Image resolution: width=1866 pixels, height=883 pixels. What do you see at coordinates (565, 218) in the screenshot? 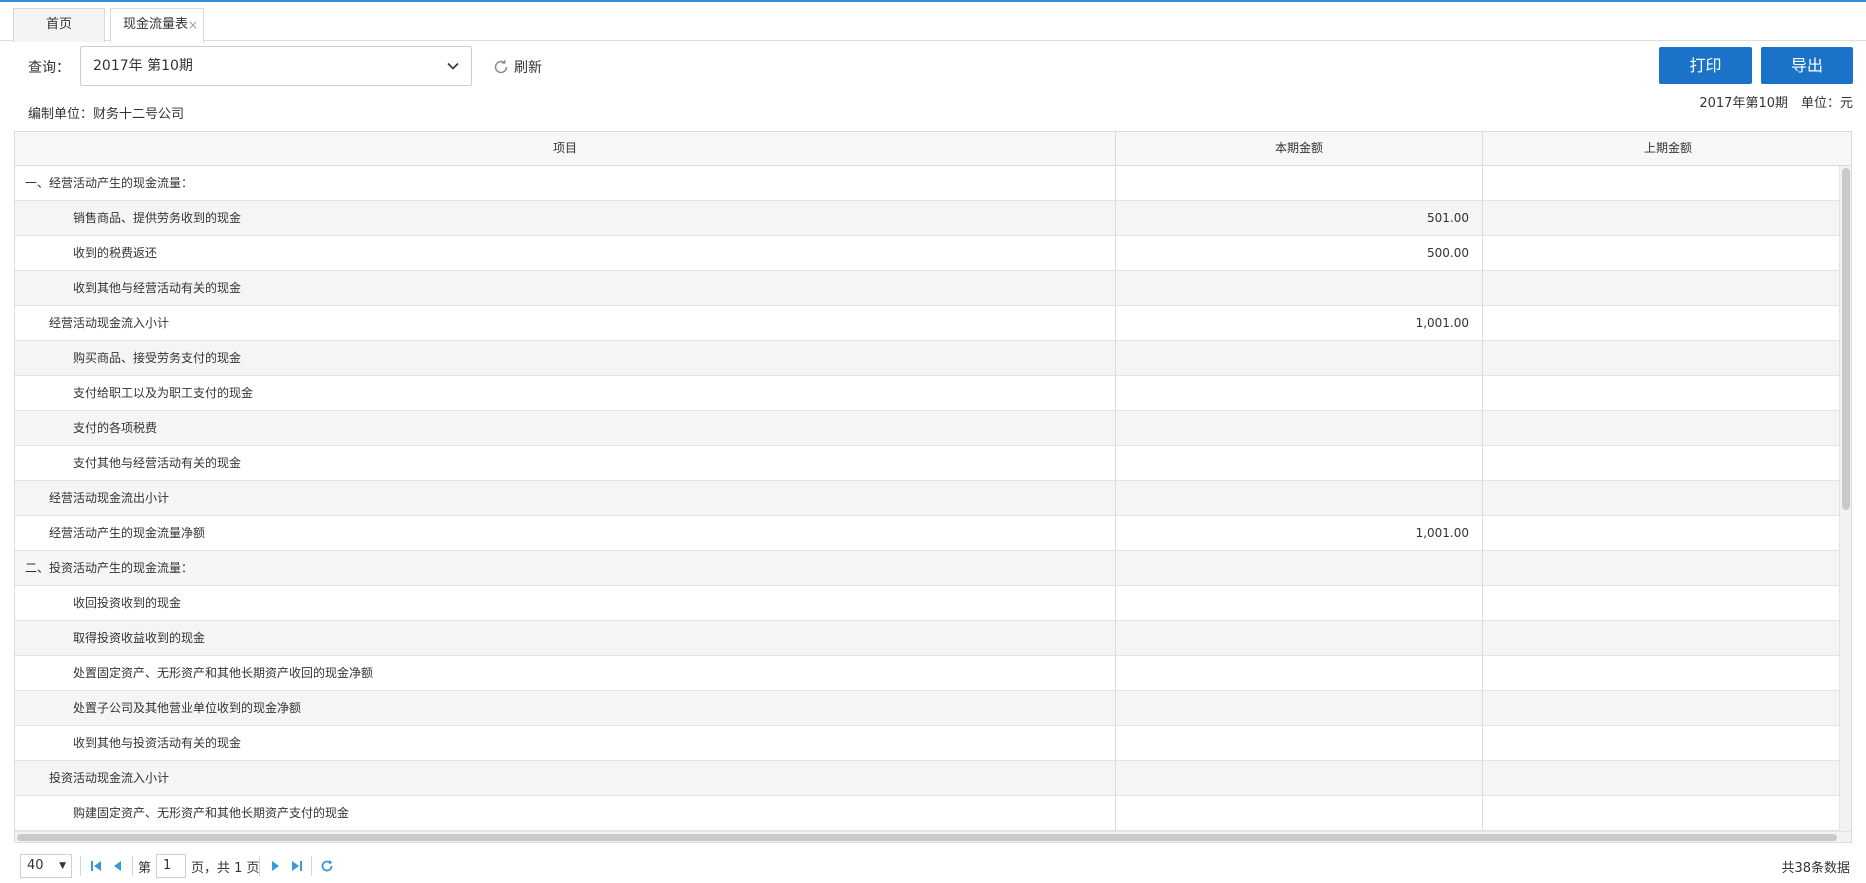
I see `cell-item: 销售商品、提供劳务收到的现金` at bounding box center [565, 218].